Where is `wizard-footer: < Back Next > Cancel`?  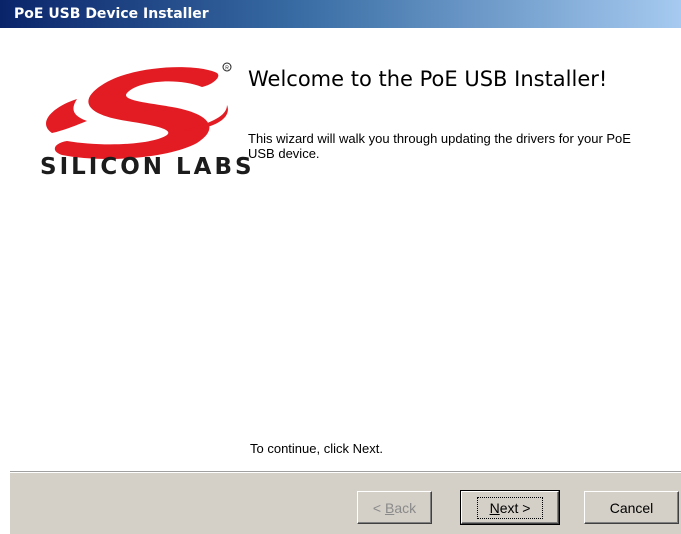 wizard-footer: < Back Next > Cancel is located at coordinates (345, 503).